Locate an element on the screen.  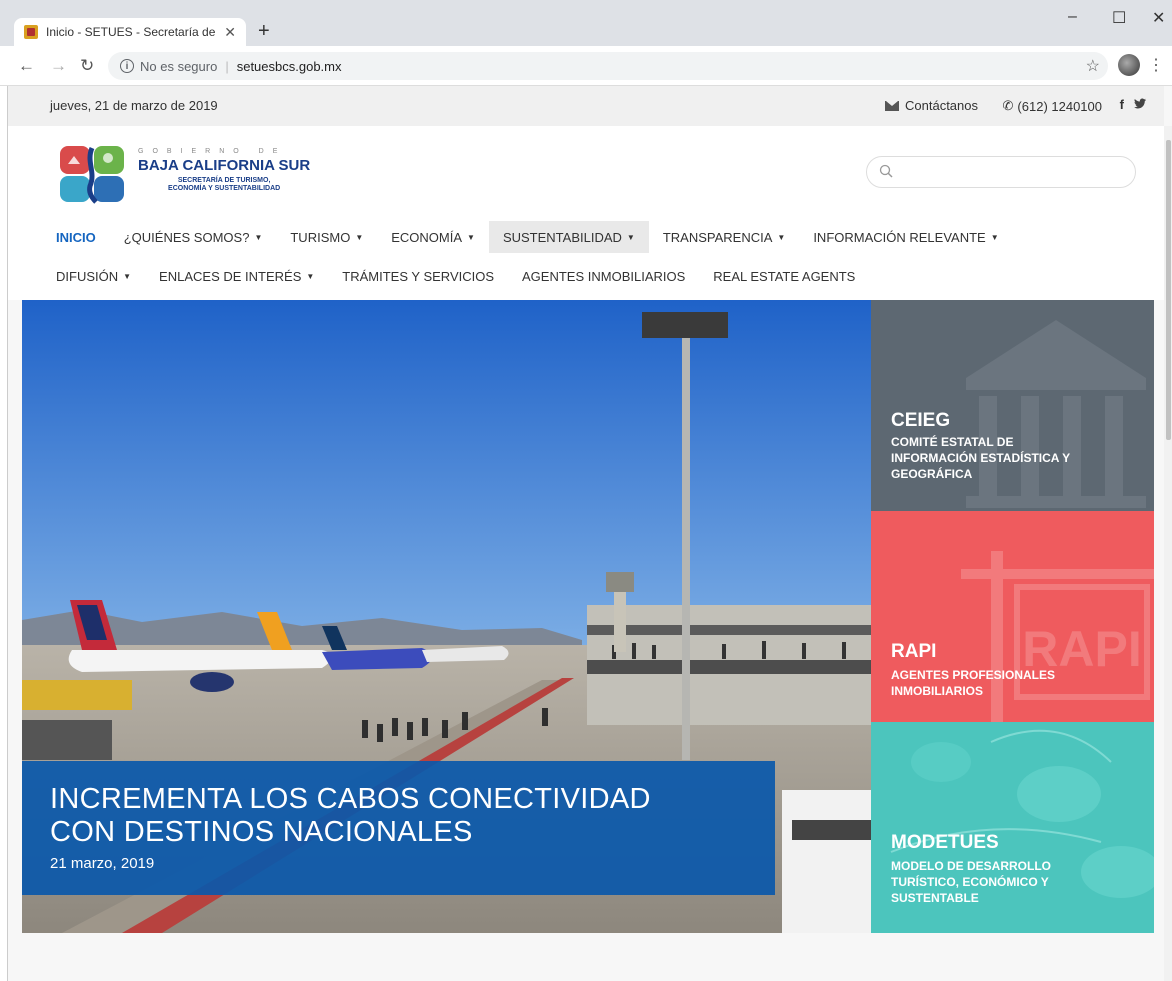
search-input is located at coordinates (1001, 172).